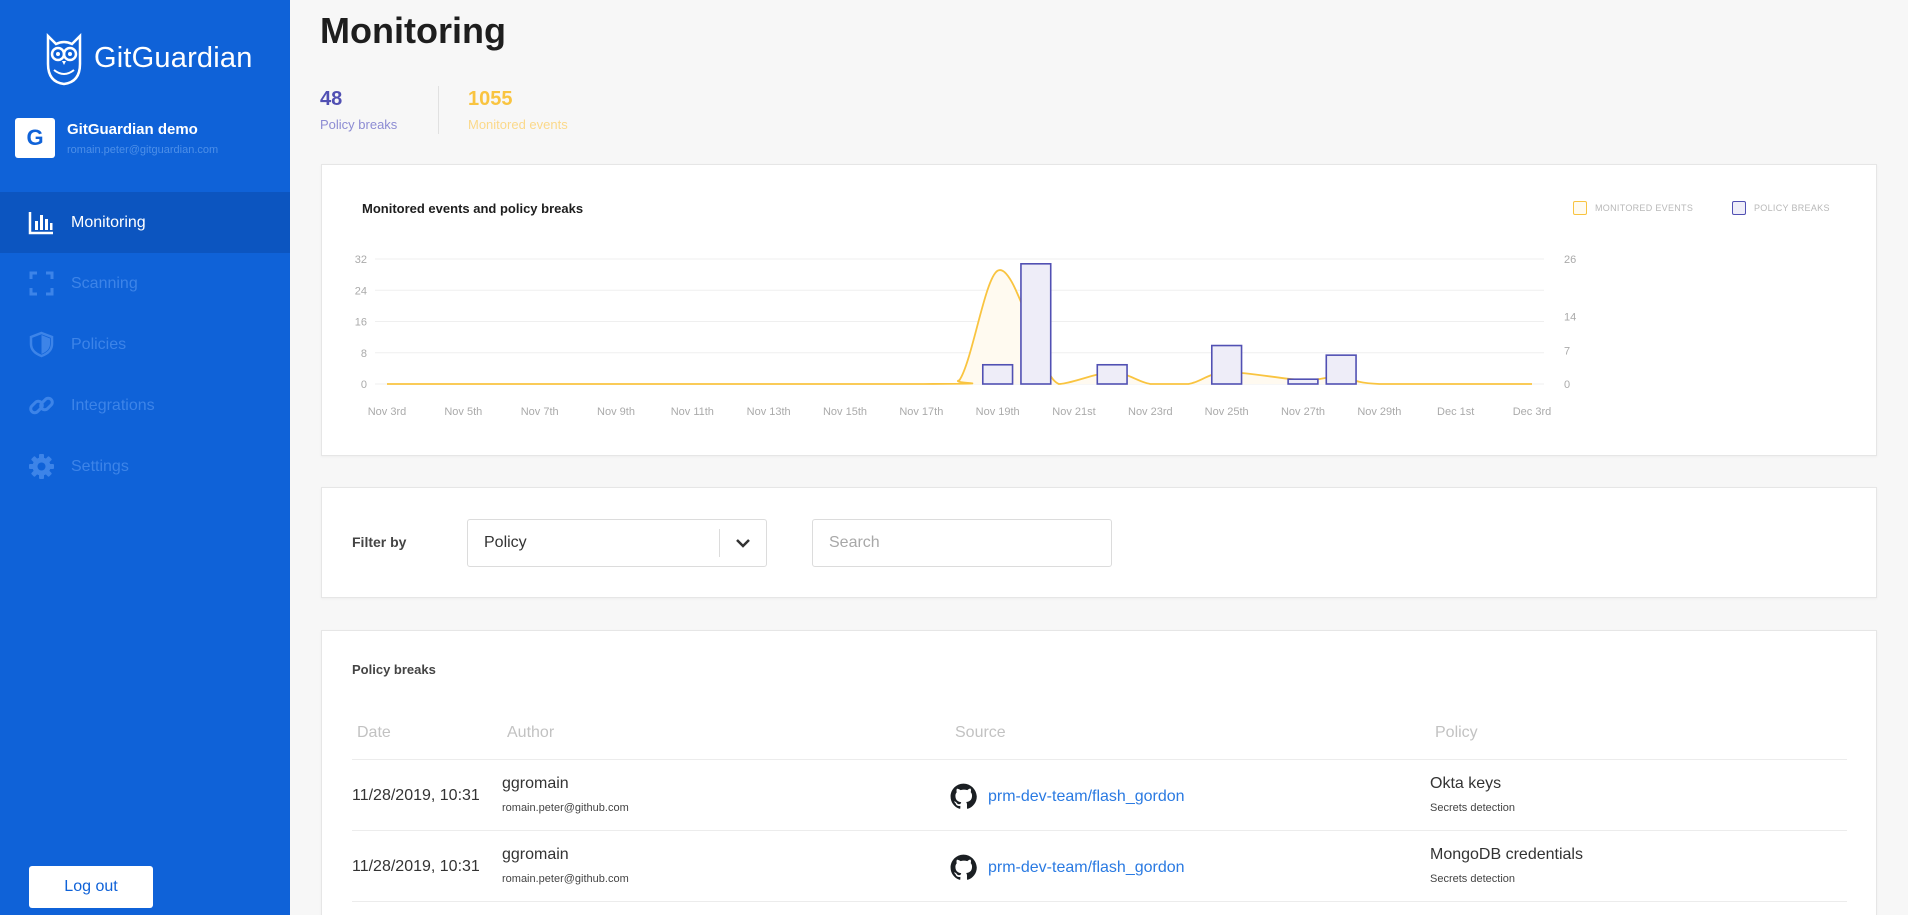 Image resolution: width=1908 pixels, height=915 pixels. I want to click on account-name: GitGuardian demo, so click(132, 129).